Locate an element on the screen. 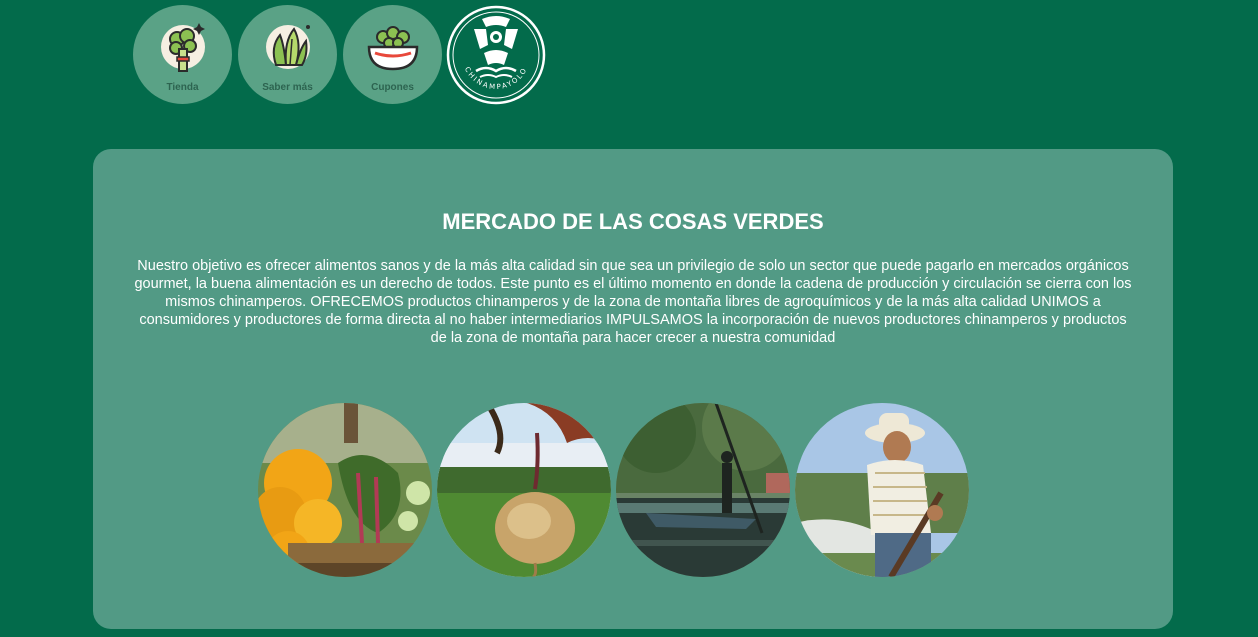 Image resolution: width=1258 pixels, height=637 pixels. nav-saber-mas-button: Saber más is located at coordinates (287, 54).